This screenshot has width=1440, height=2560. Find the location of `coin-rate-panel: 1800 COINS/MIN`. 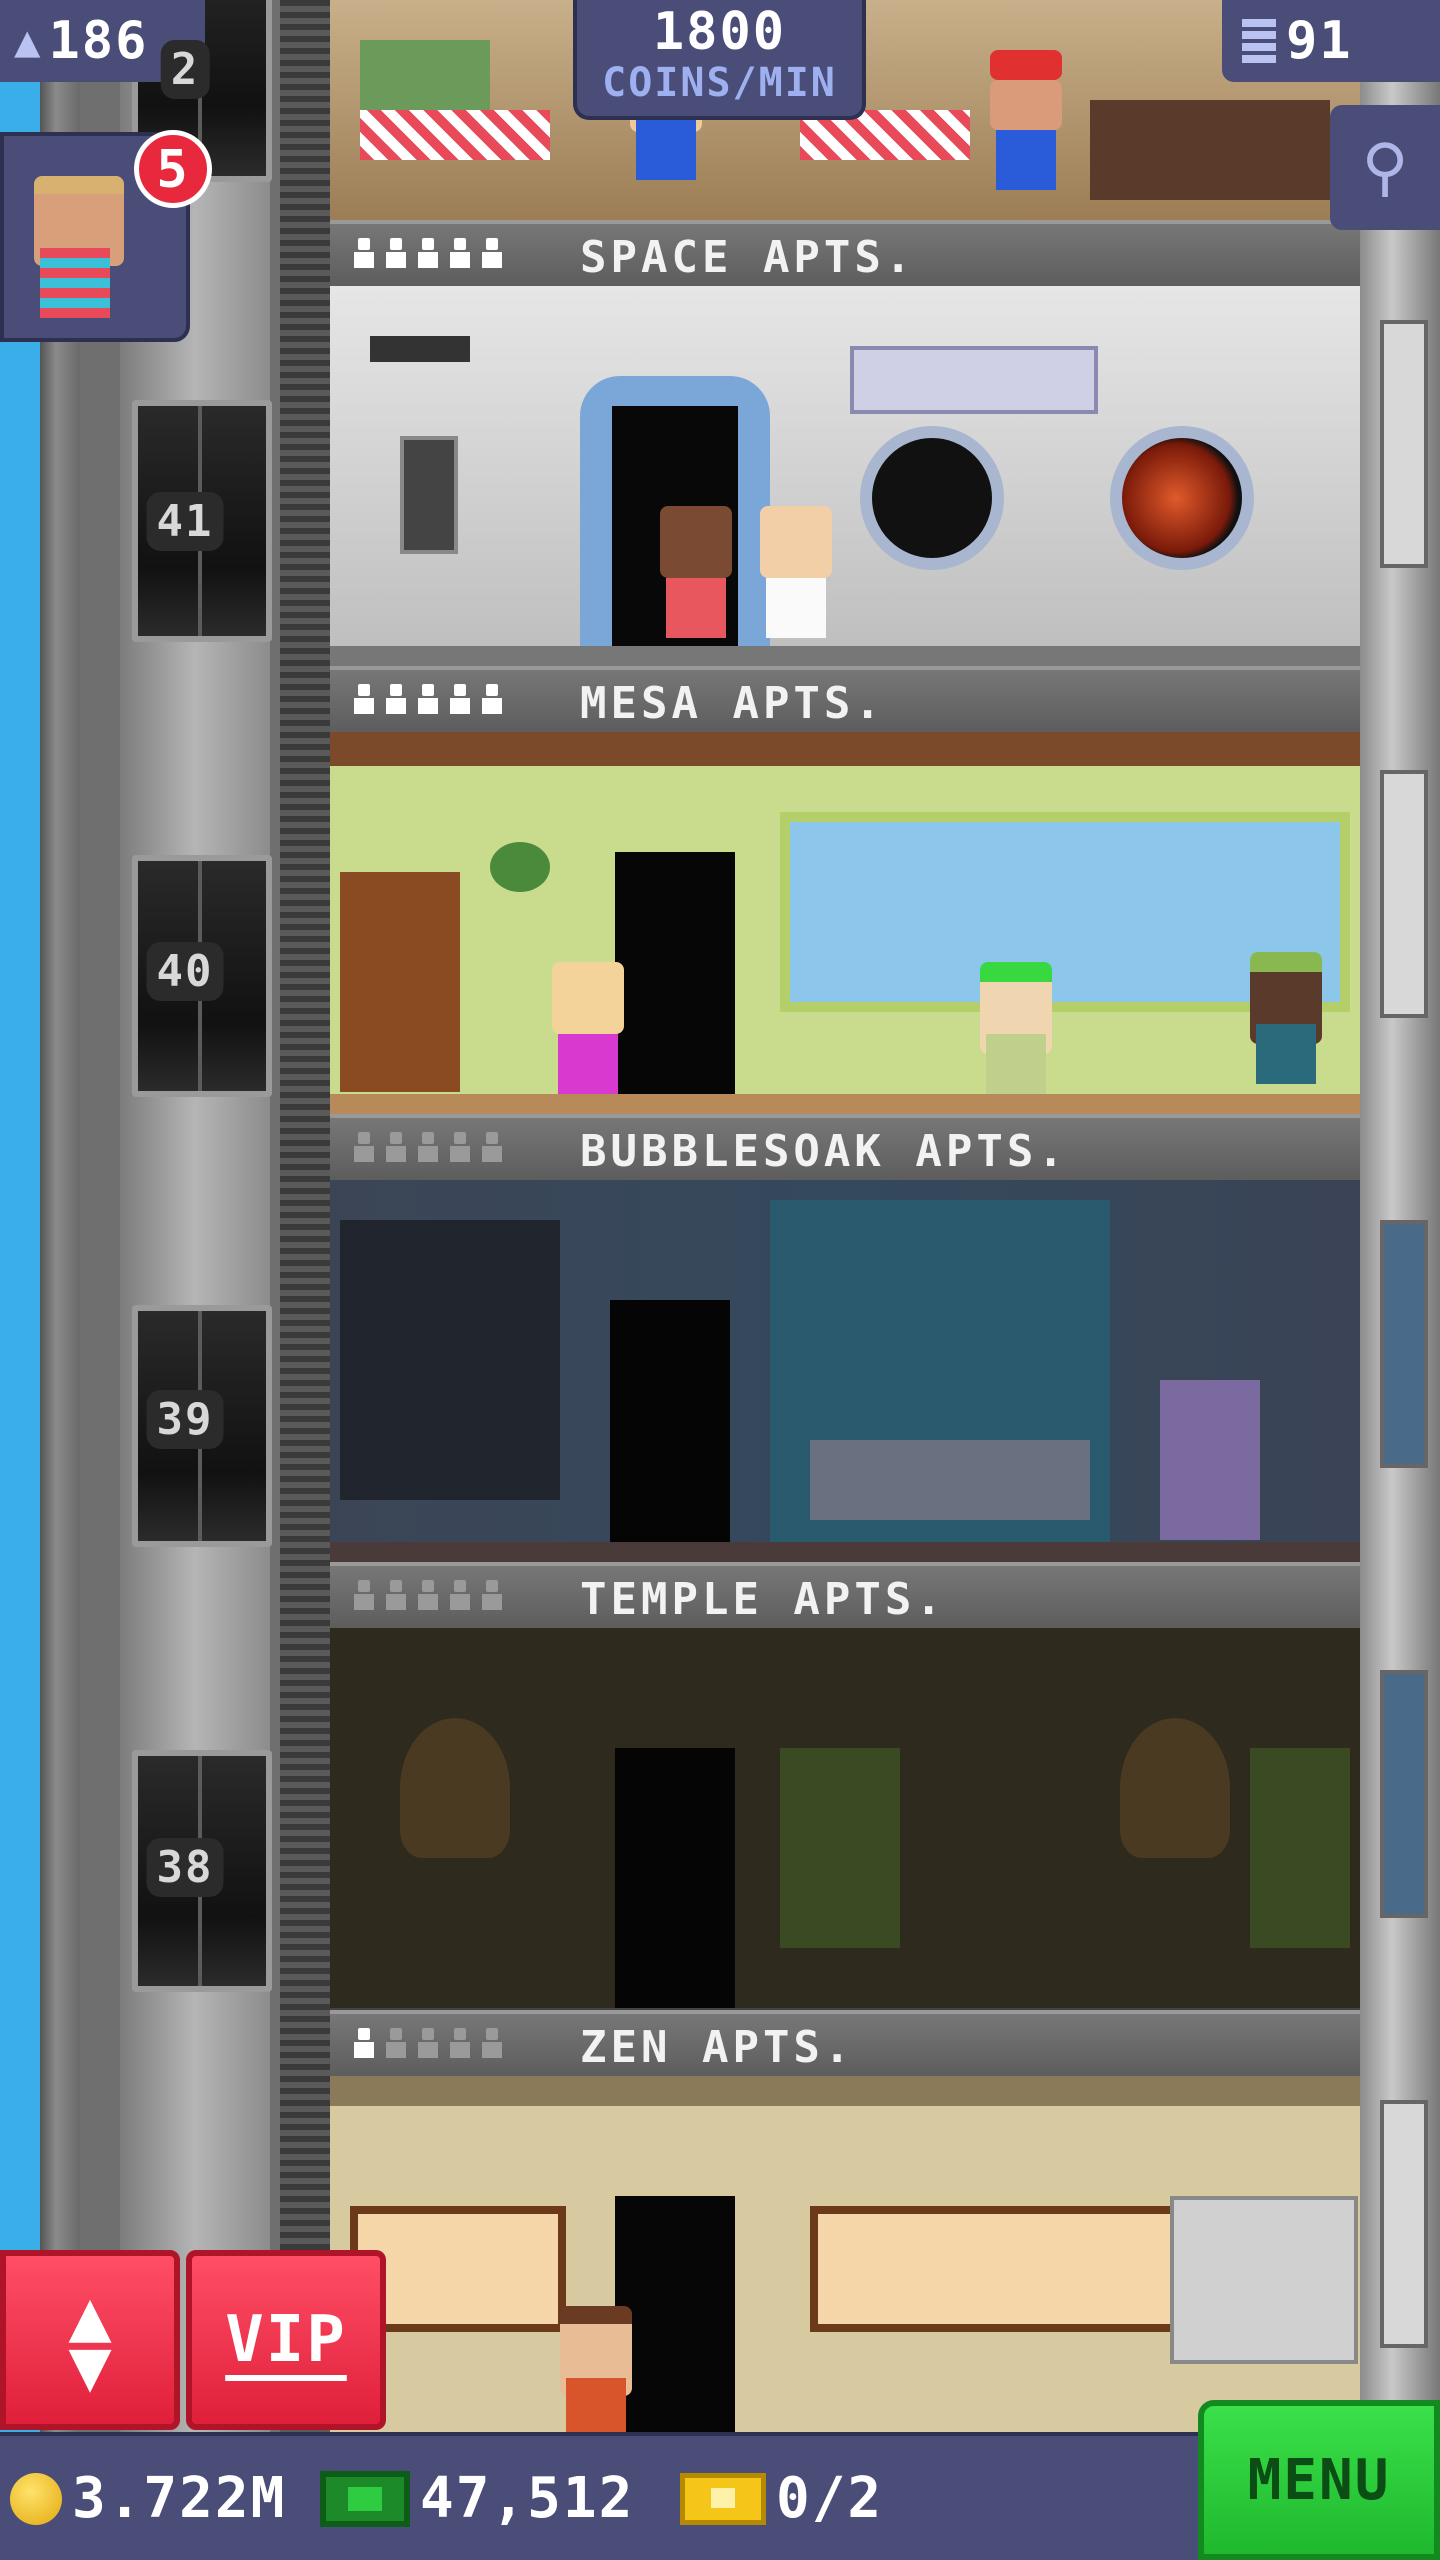

coin-rate-panel: 1800 COINS/MIN is located at coordinates (719, 60).